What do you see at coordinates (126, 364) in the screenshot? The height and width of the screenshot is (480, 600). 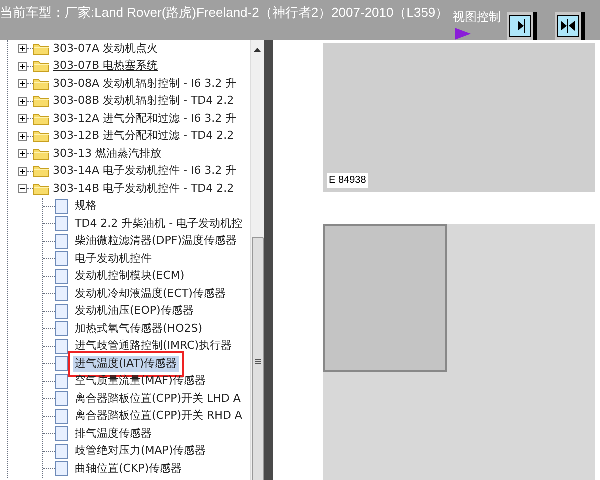 I see `tree-document-item: 进气温度(IAT)传感器` at bounding box center [126, 364].